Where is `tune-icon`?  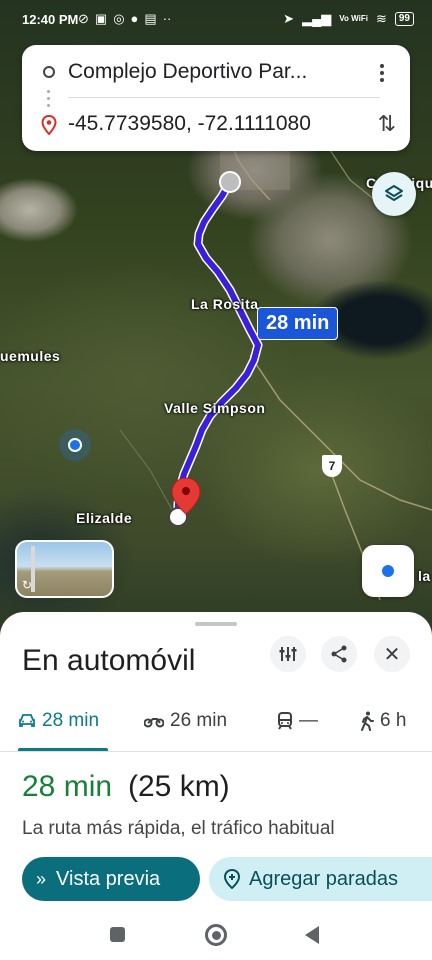 tune-icon is located at coordinates (288, 654).